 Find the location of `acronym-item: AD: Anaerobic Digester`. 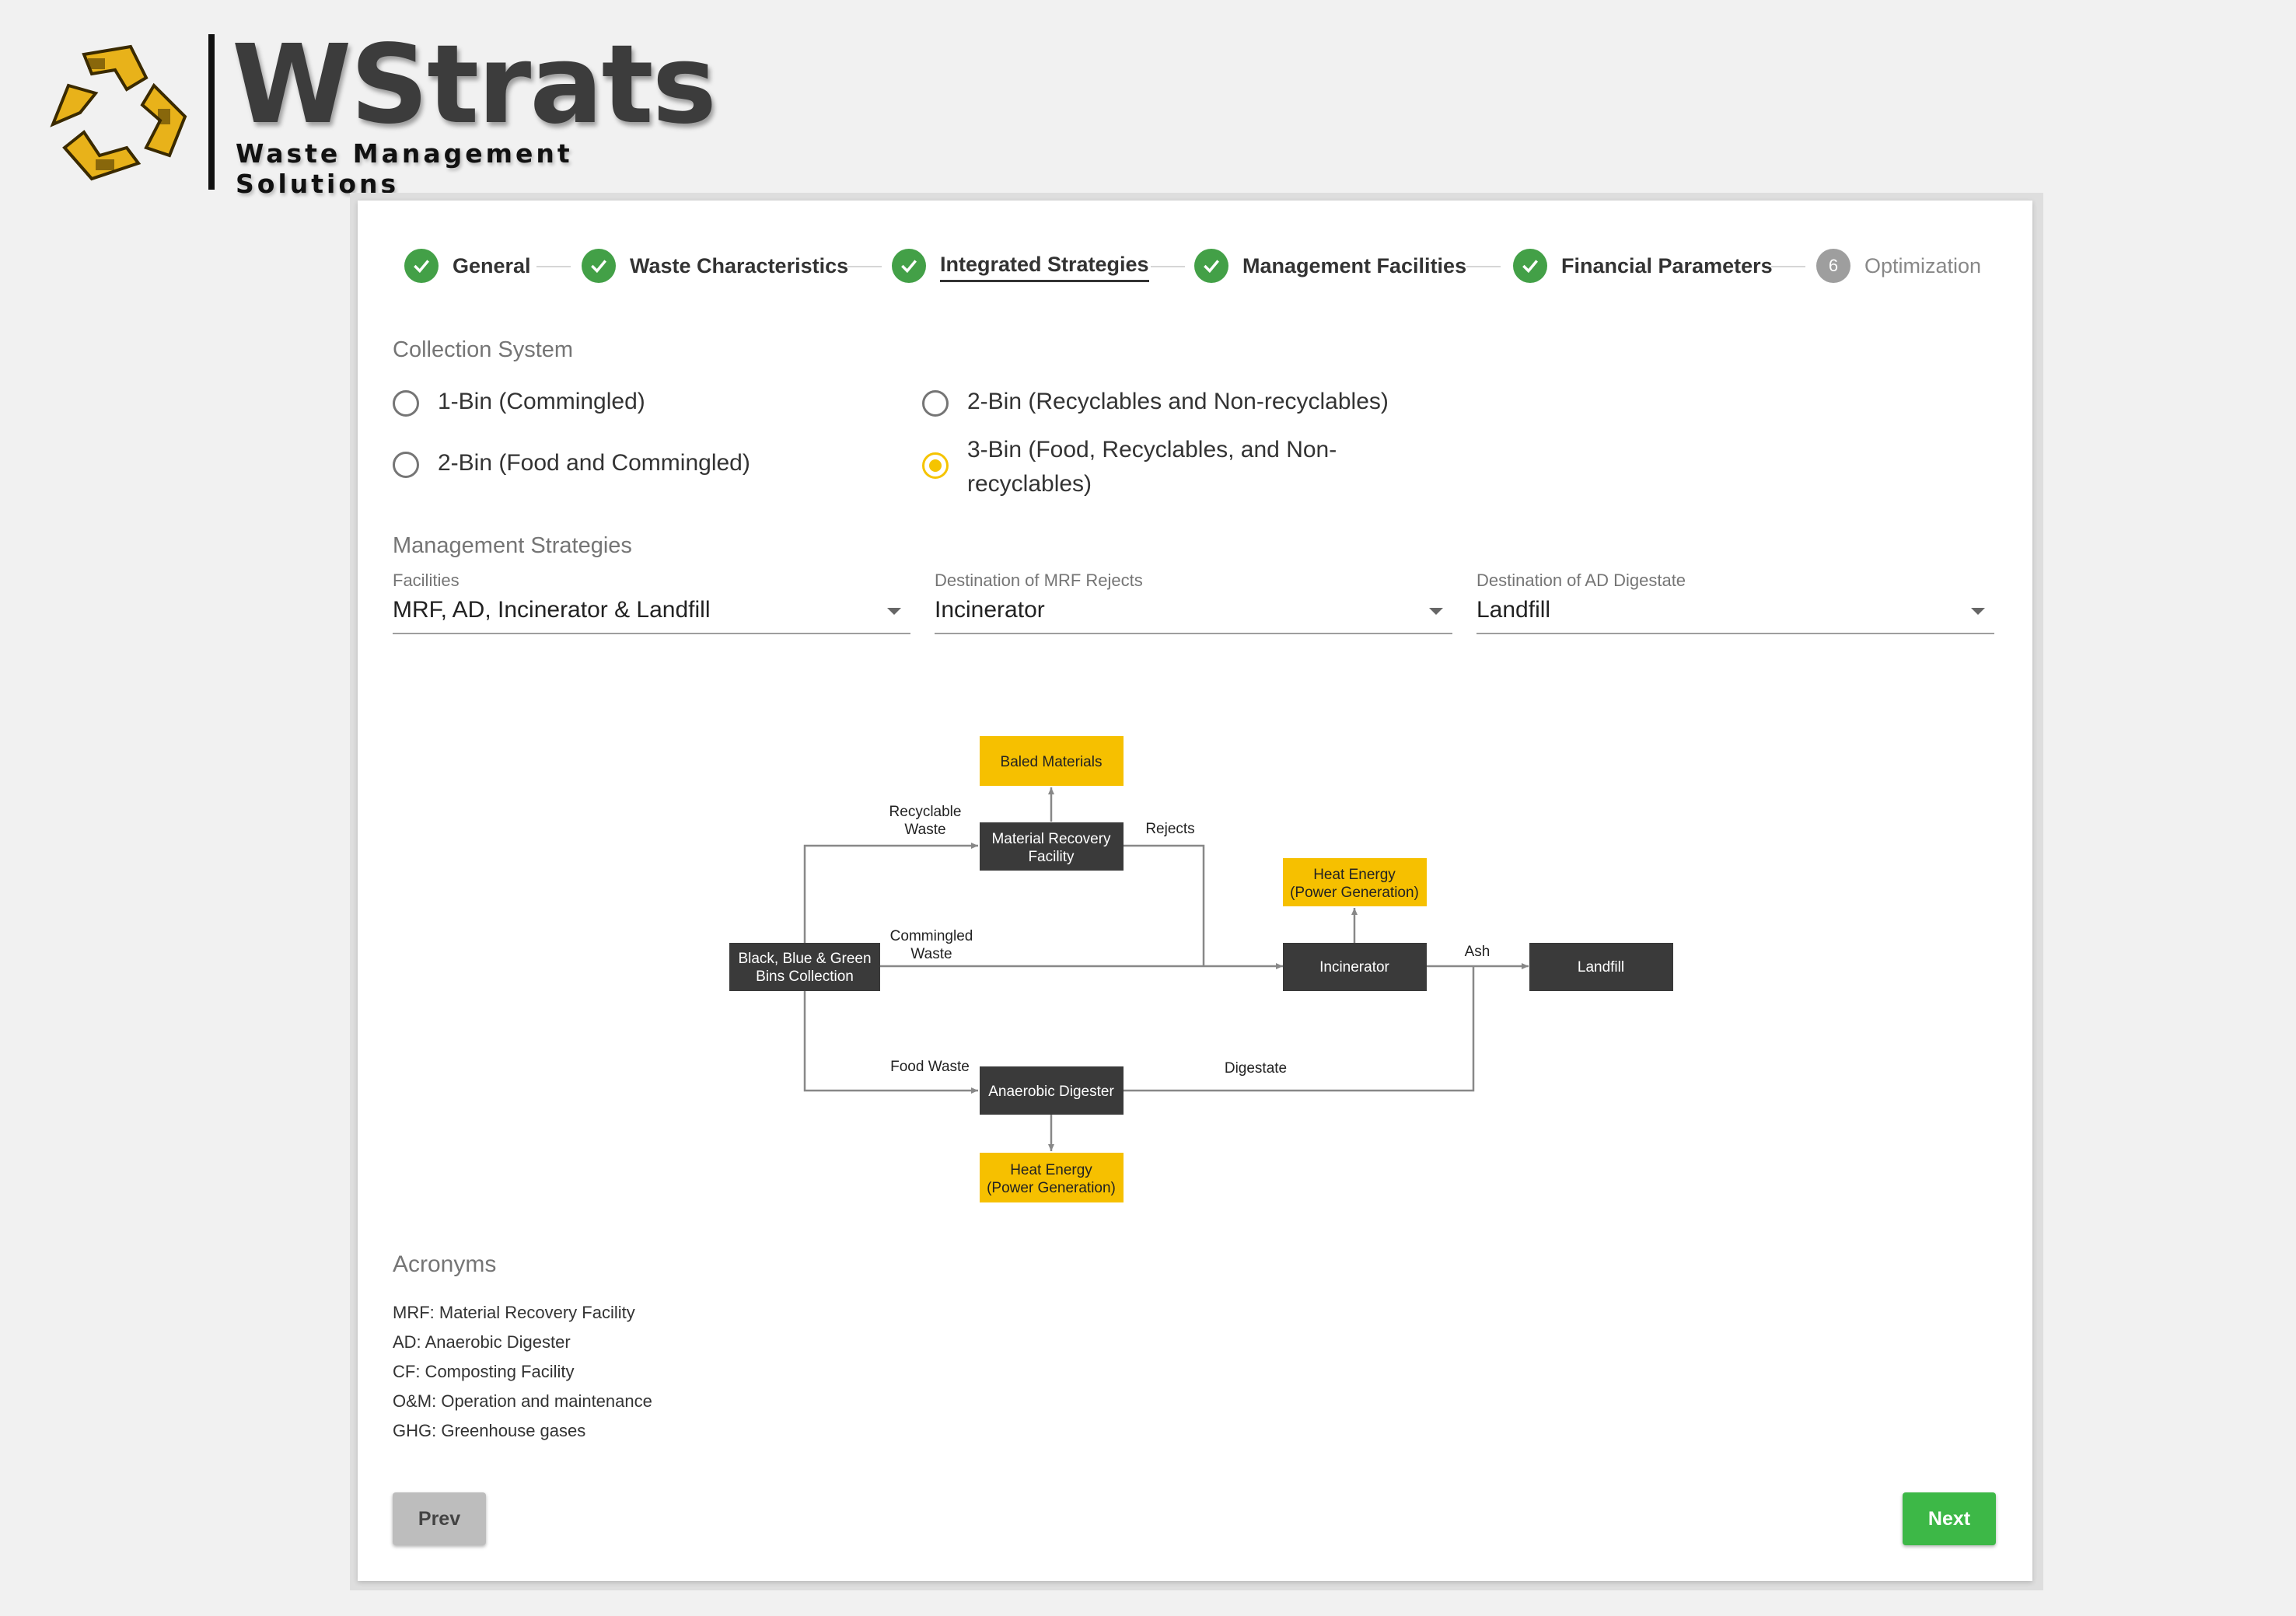

acronym-item: AD: Anaerobic Digester is located at coordinates (482, 1342).